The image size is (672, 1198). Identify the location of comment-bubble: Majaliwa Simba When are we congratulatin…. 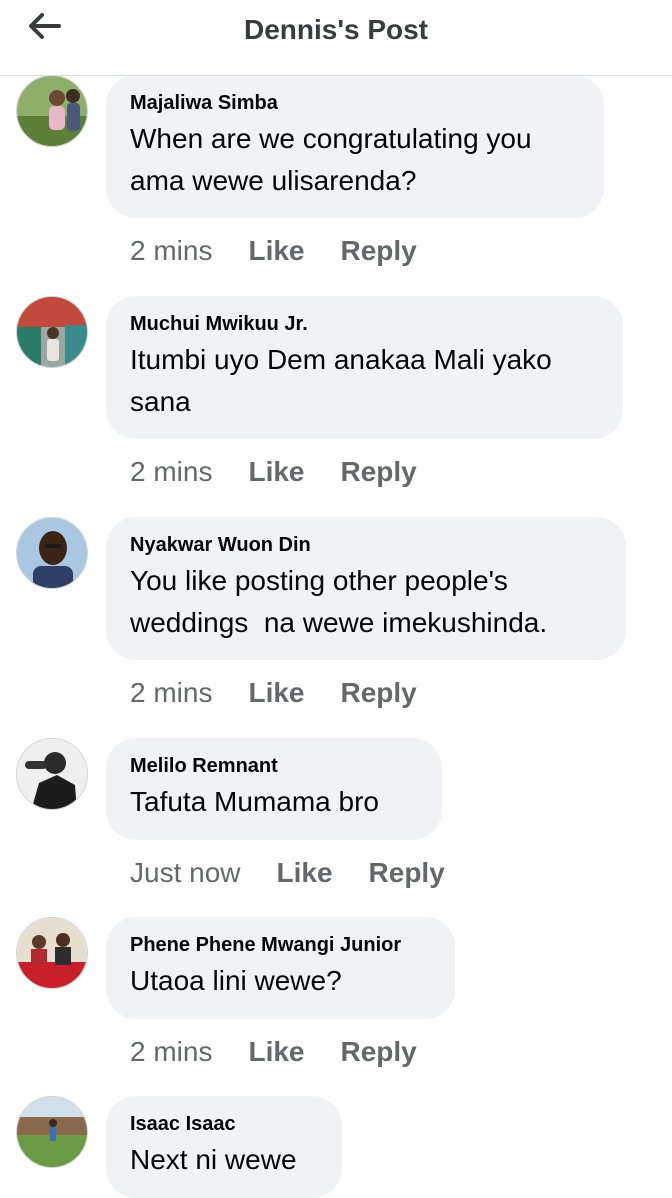
(355, 146).